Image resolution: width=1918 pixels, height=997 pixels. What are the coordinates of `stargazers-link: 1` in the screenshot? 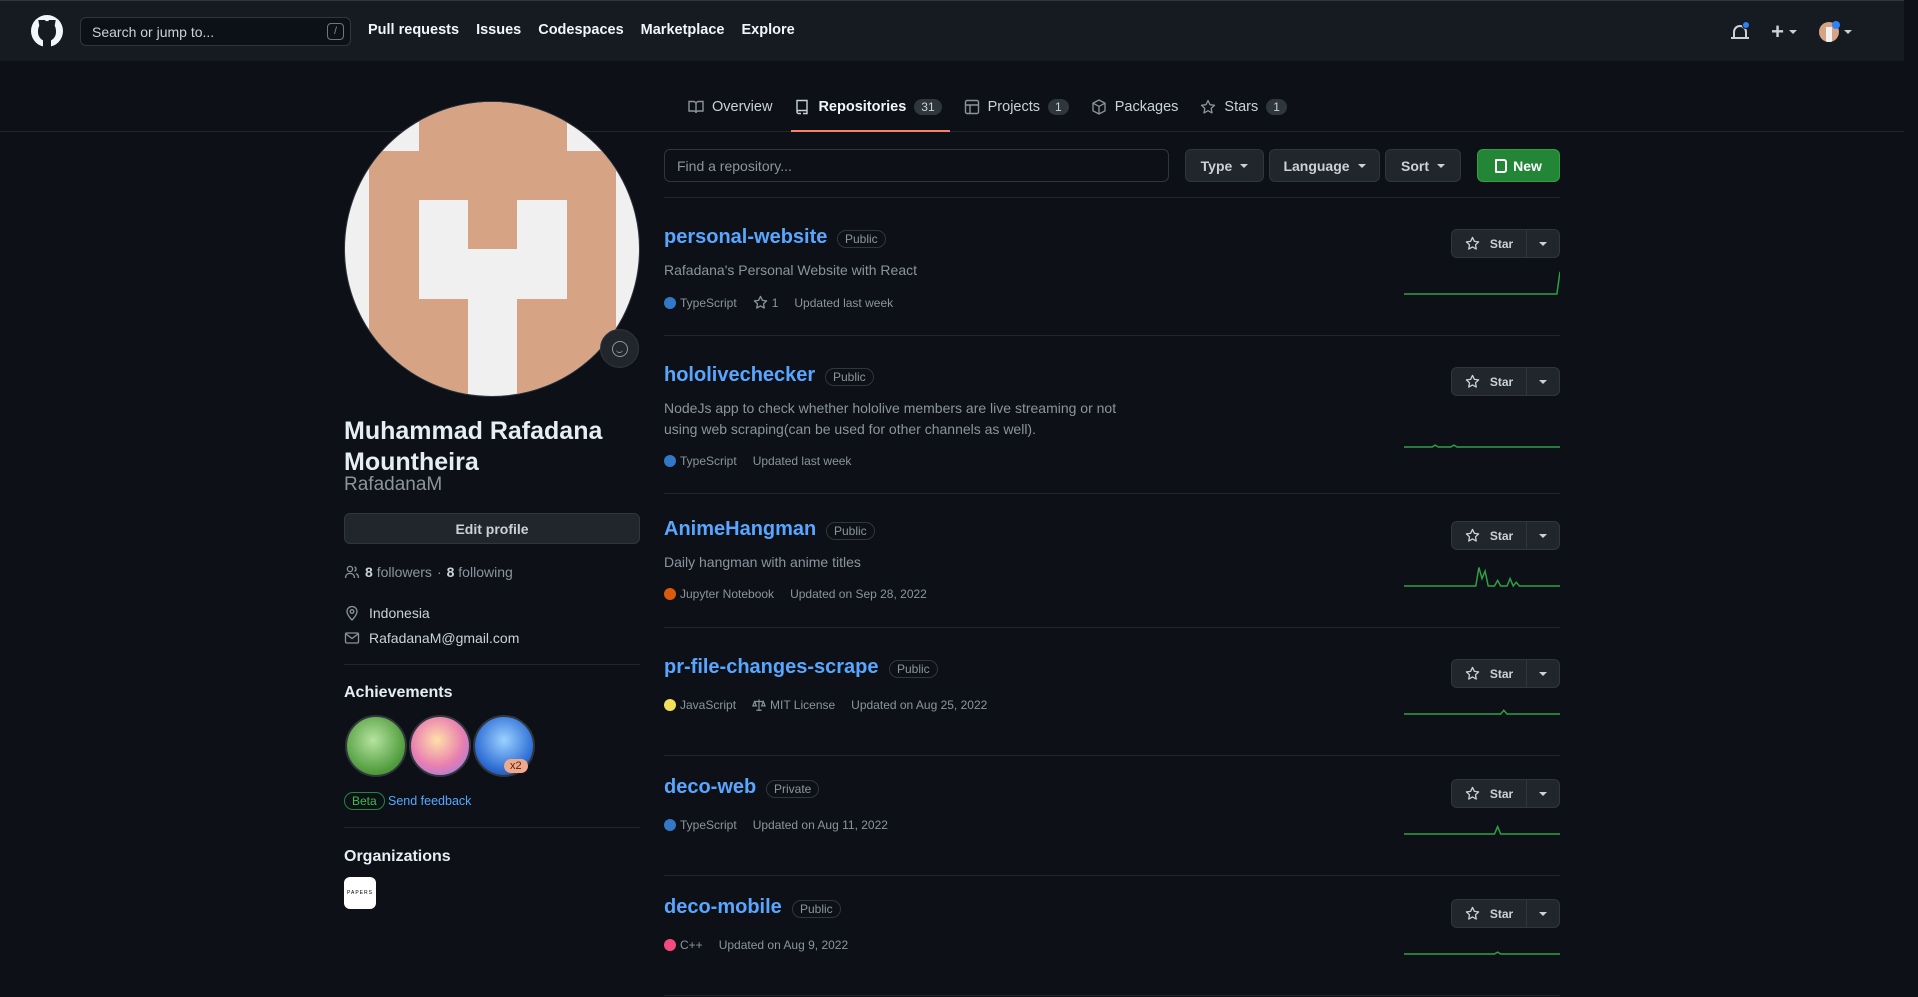 It's located at (765, 302).